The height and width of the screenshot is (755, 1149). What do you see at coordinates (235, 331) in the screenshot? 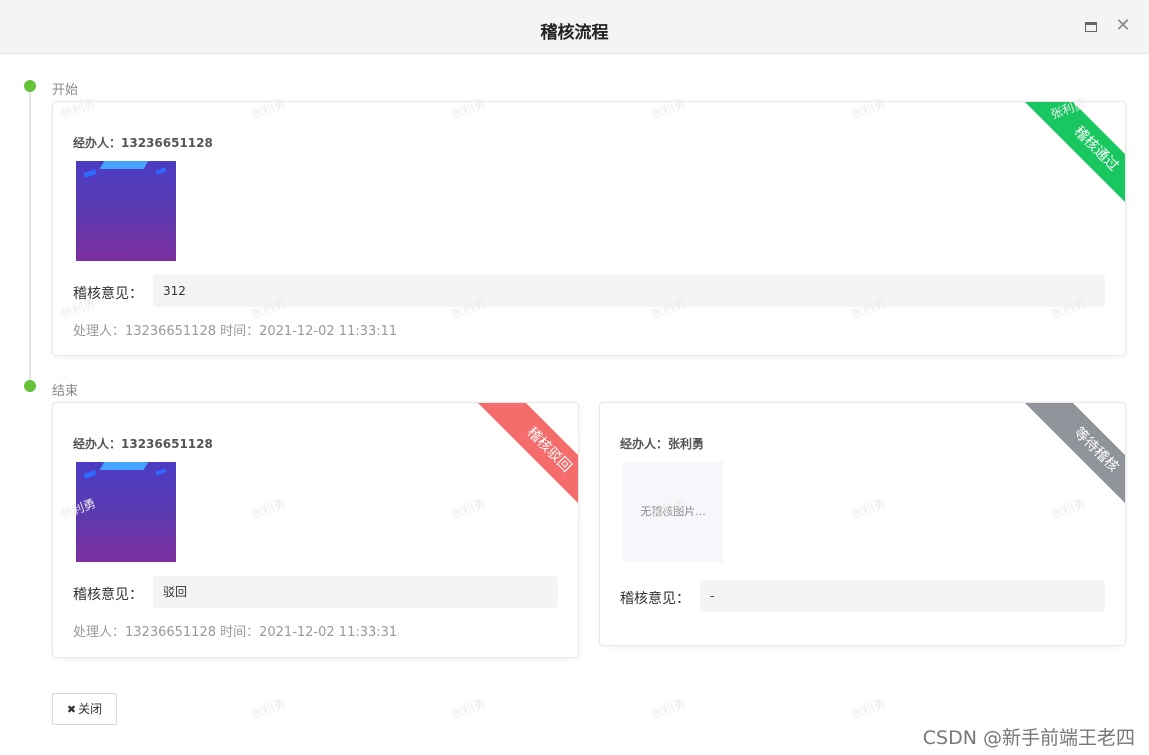
I see `handler-info: 处理人：13236651128 时间：2021-12-02 11:33:11` at bounding box center [235, 331].